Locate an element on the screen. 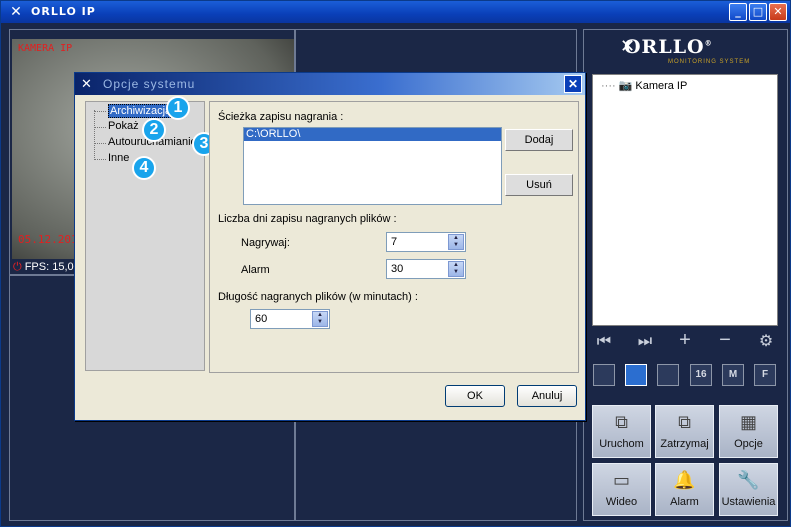 The image size is (791, 527). layout-9-icon is located at coordinates (668, 375).